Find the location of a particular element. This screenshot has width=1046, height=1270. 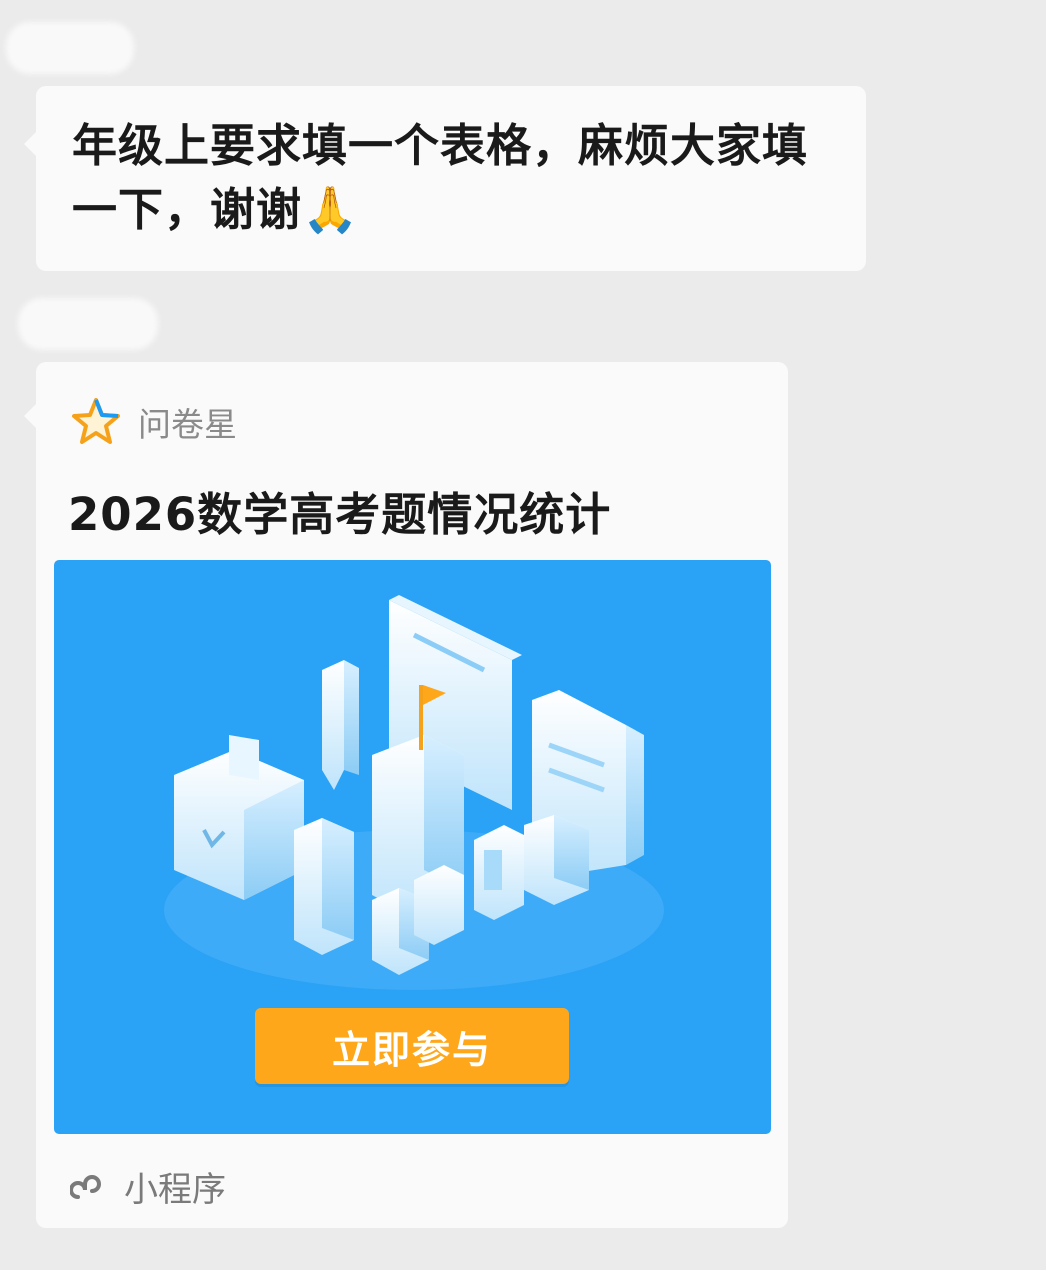

card-source: 问卷星 is located at coordinates (153, 422).